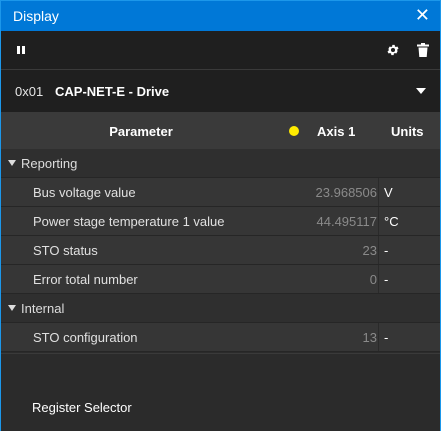 The height and width of the screenshot is (431, 441). I want to click on toolbar, so click(220, 50).